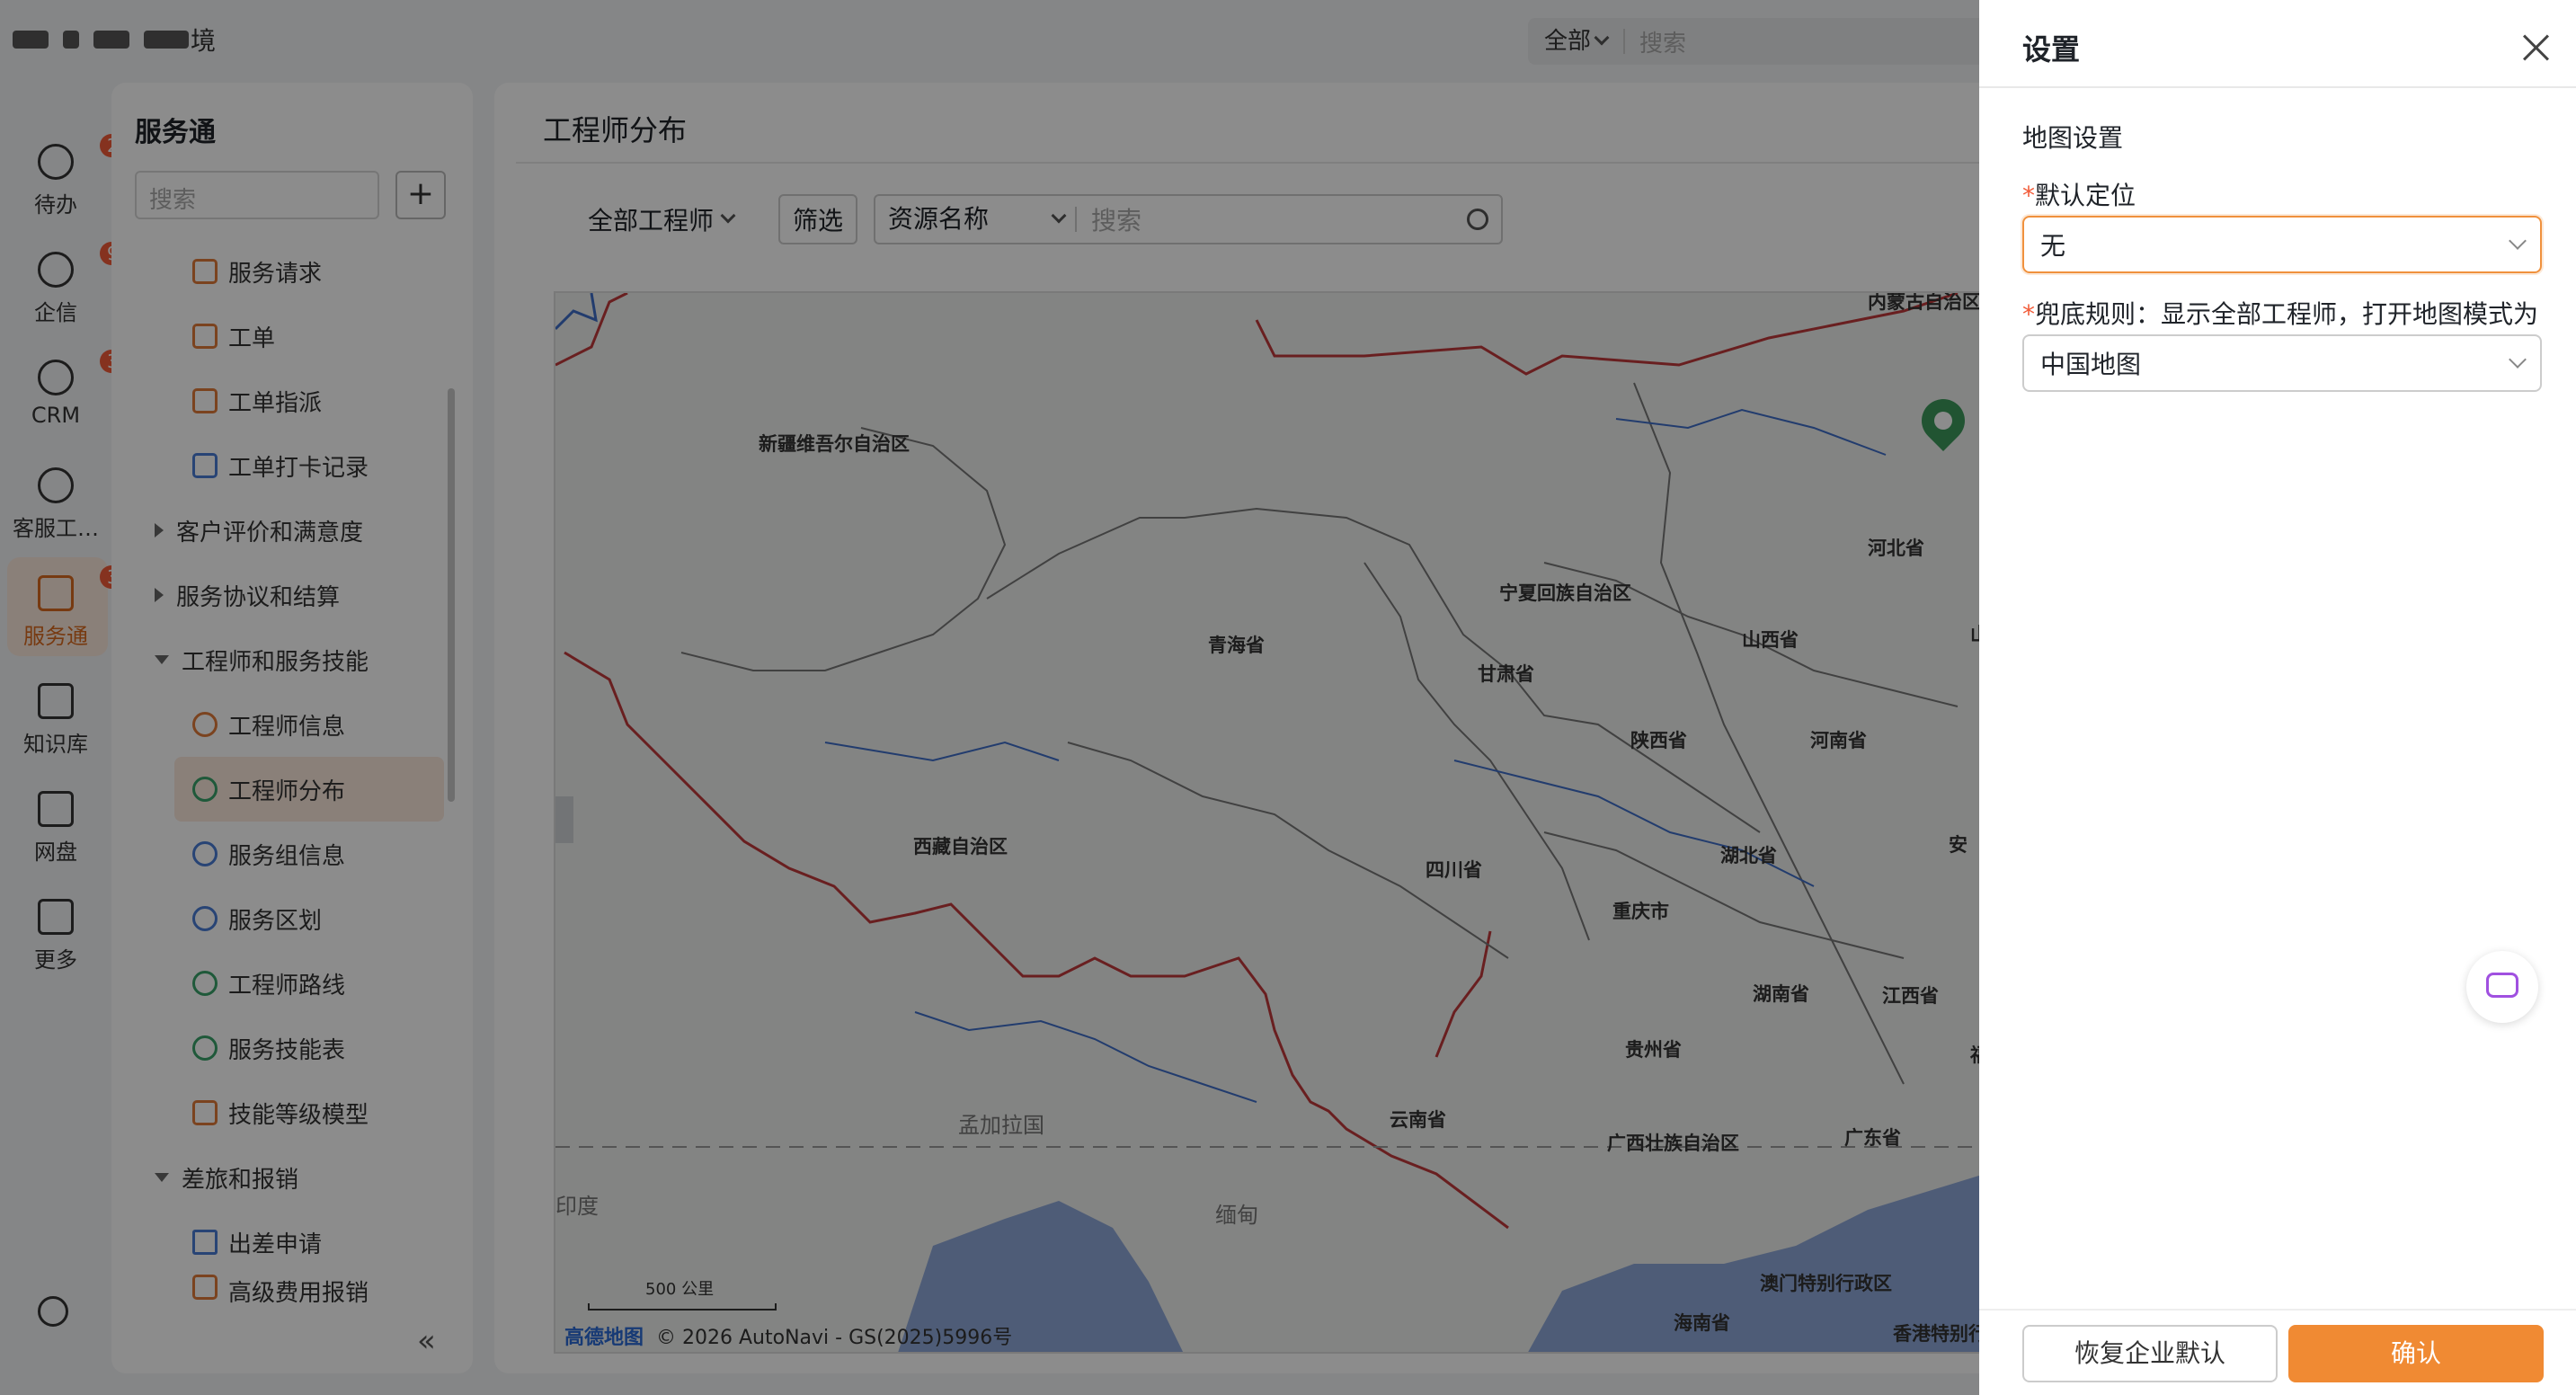 This screenshot has height=1395, width=2576. I want to click on fallback-map-mode-select: 中国地图, so click(2282, 363).